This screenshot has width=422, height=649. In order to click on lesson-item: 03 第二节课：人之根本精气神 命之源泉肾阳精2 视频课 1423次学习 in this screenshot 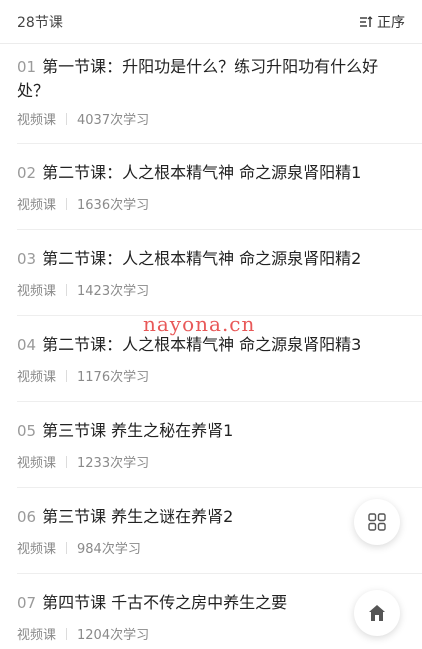, I will do `click(211, 273)`.